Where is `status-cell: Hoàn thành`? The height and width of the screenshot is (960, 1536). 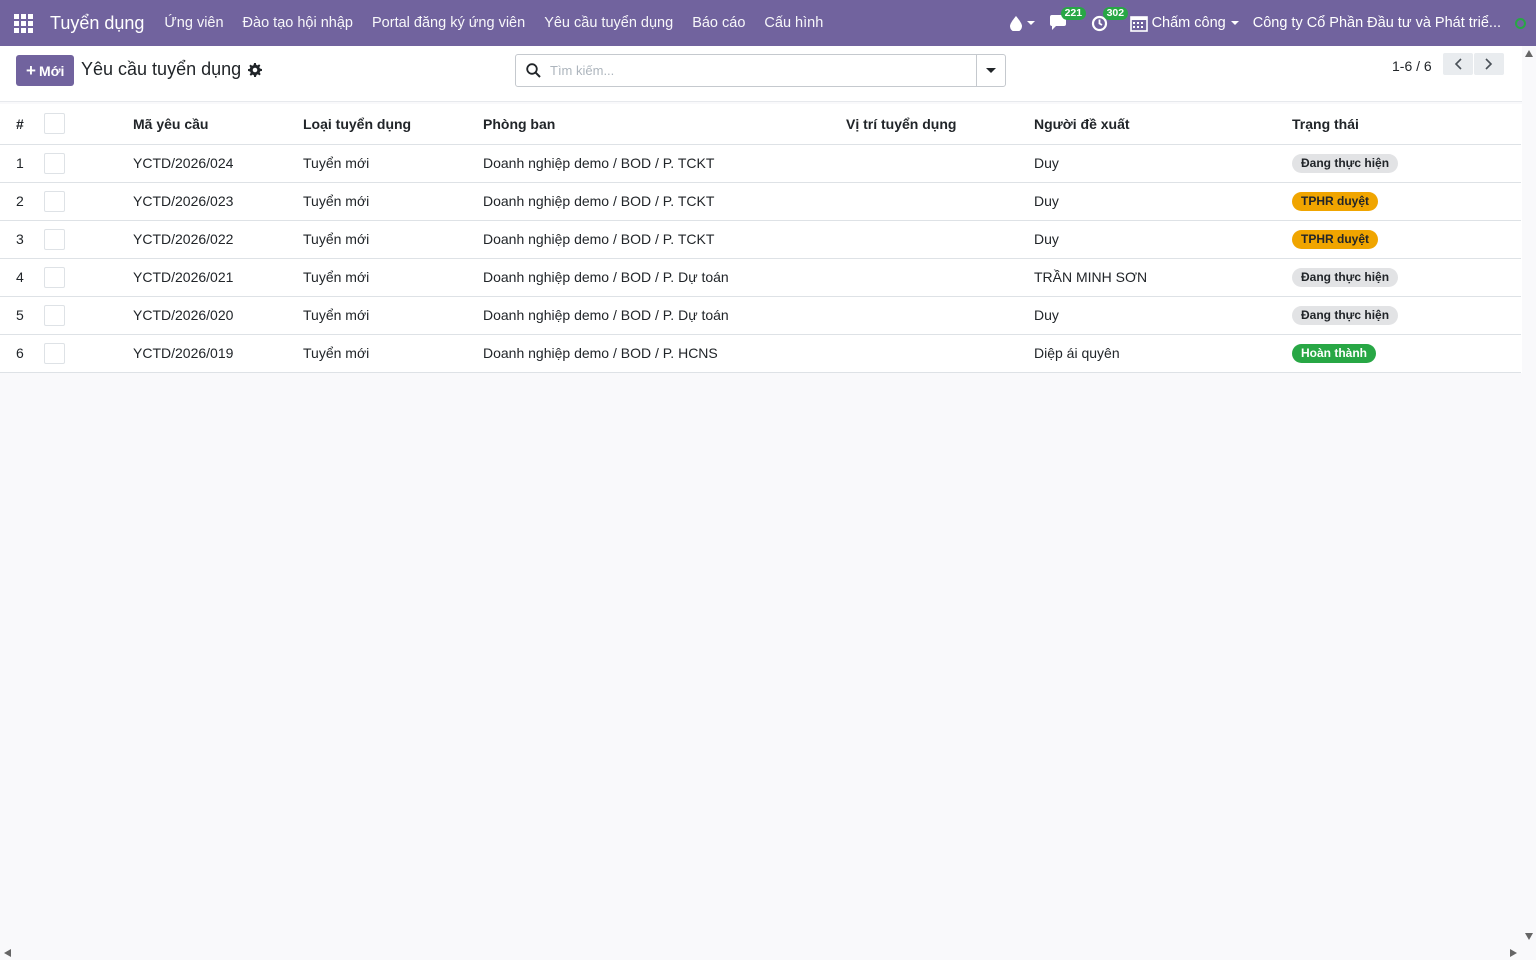 status-cell: Hoàn thành is located at coordinates (1406, 353).